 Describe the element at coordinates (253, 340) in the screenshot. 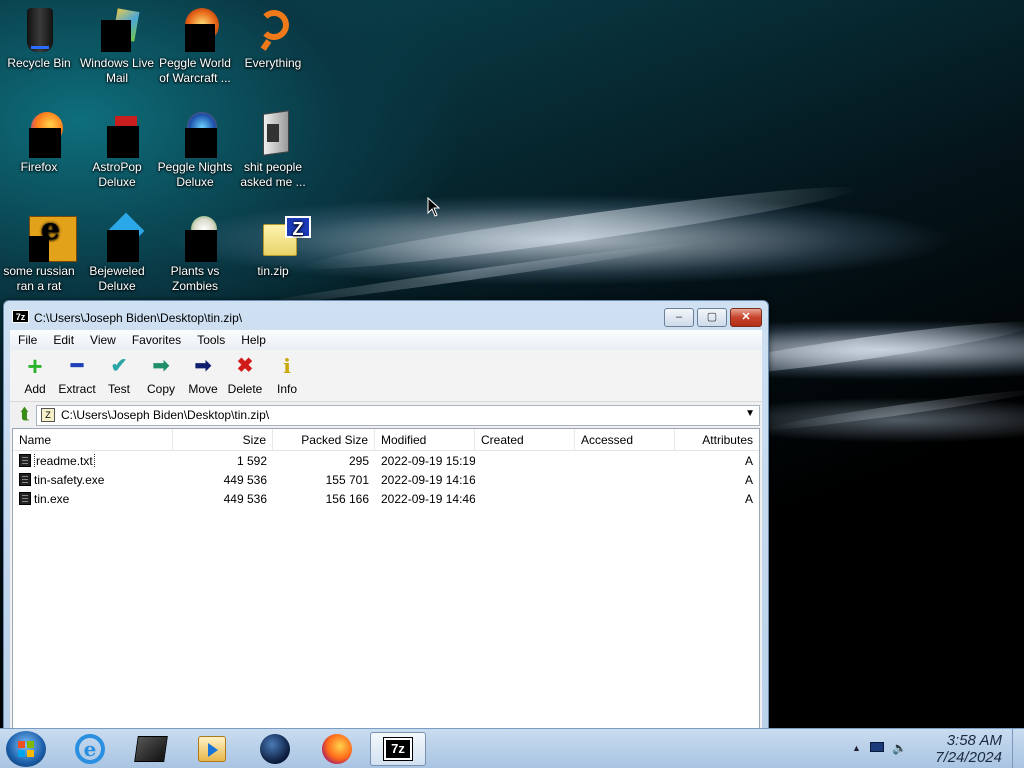

I see `menu-help: Help` at that location.